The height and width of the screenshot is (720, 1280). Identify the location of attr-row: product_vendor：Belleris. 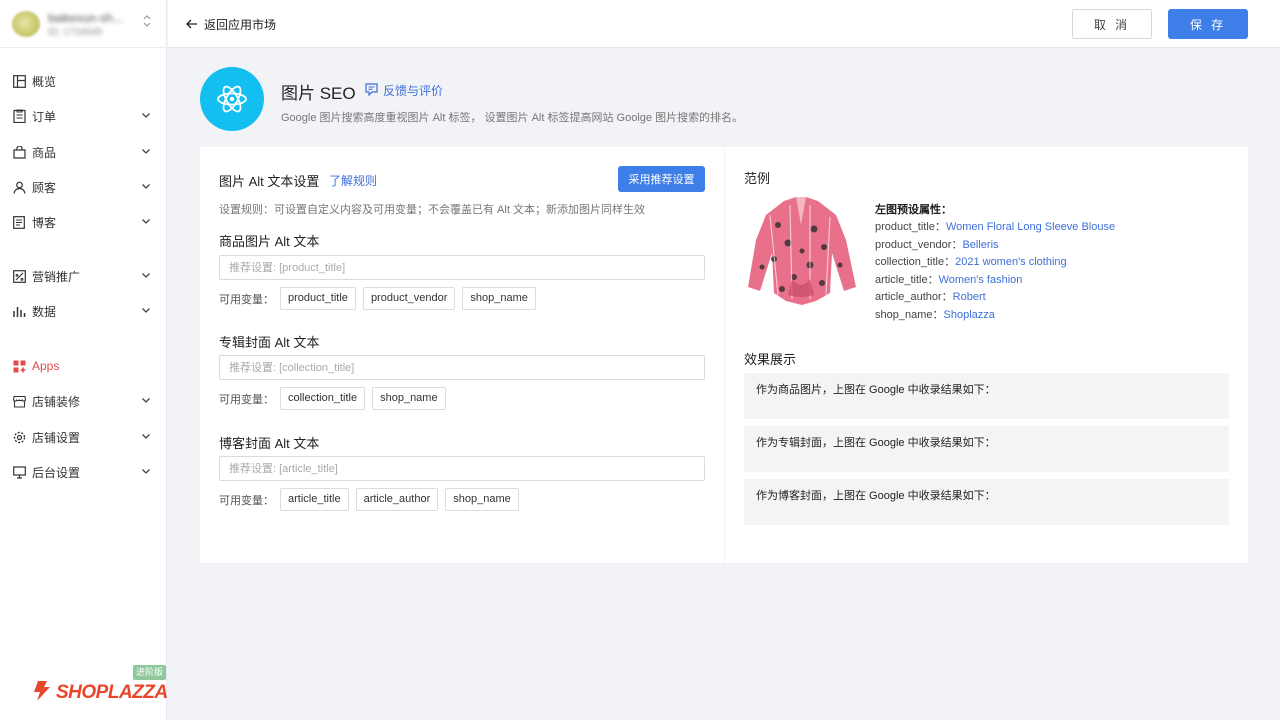
(937, 244).